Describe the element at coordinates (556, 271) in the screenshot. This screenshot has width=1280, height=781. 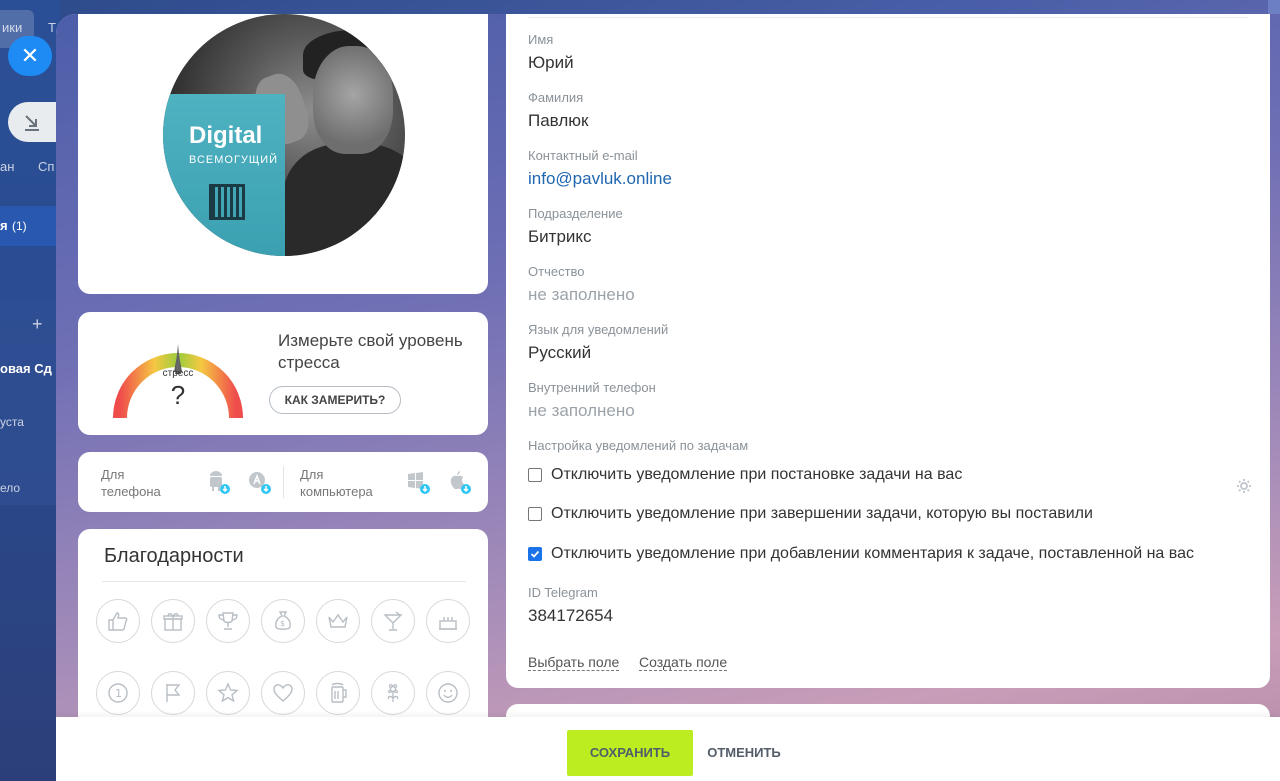
I see `field-patronymic-label: Отчество` at that location.